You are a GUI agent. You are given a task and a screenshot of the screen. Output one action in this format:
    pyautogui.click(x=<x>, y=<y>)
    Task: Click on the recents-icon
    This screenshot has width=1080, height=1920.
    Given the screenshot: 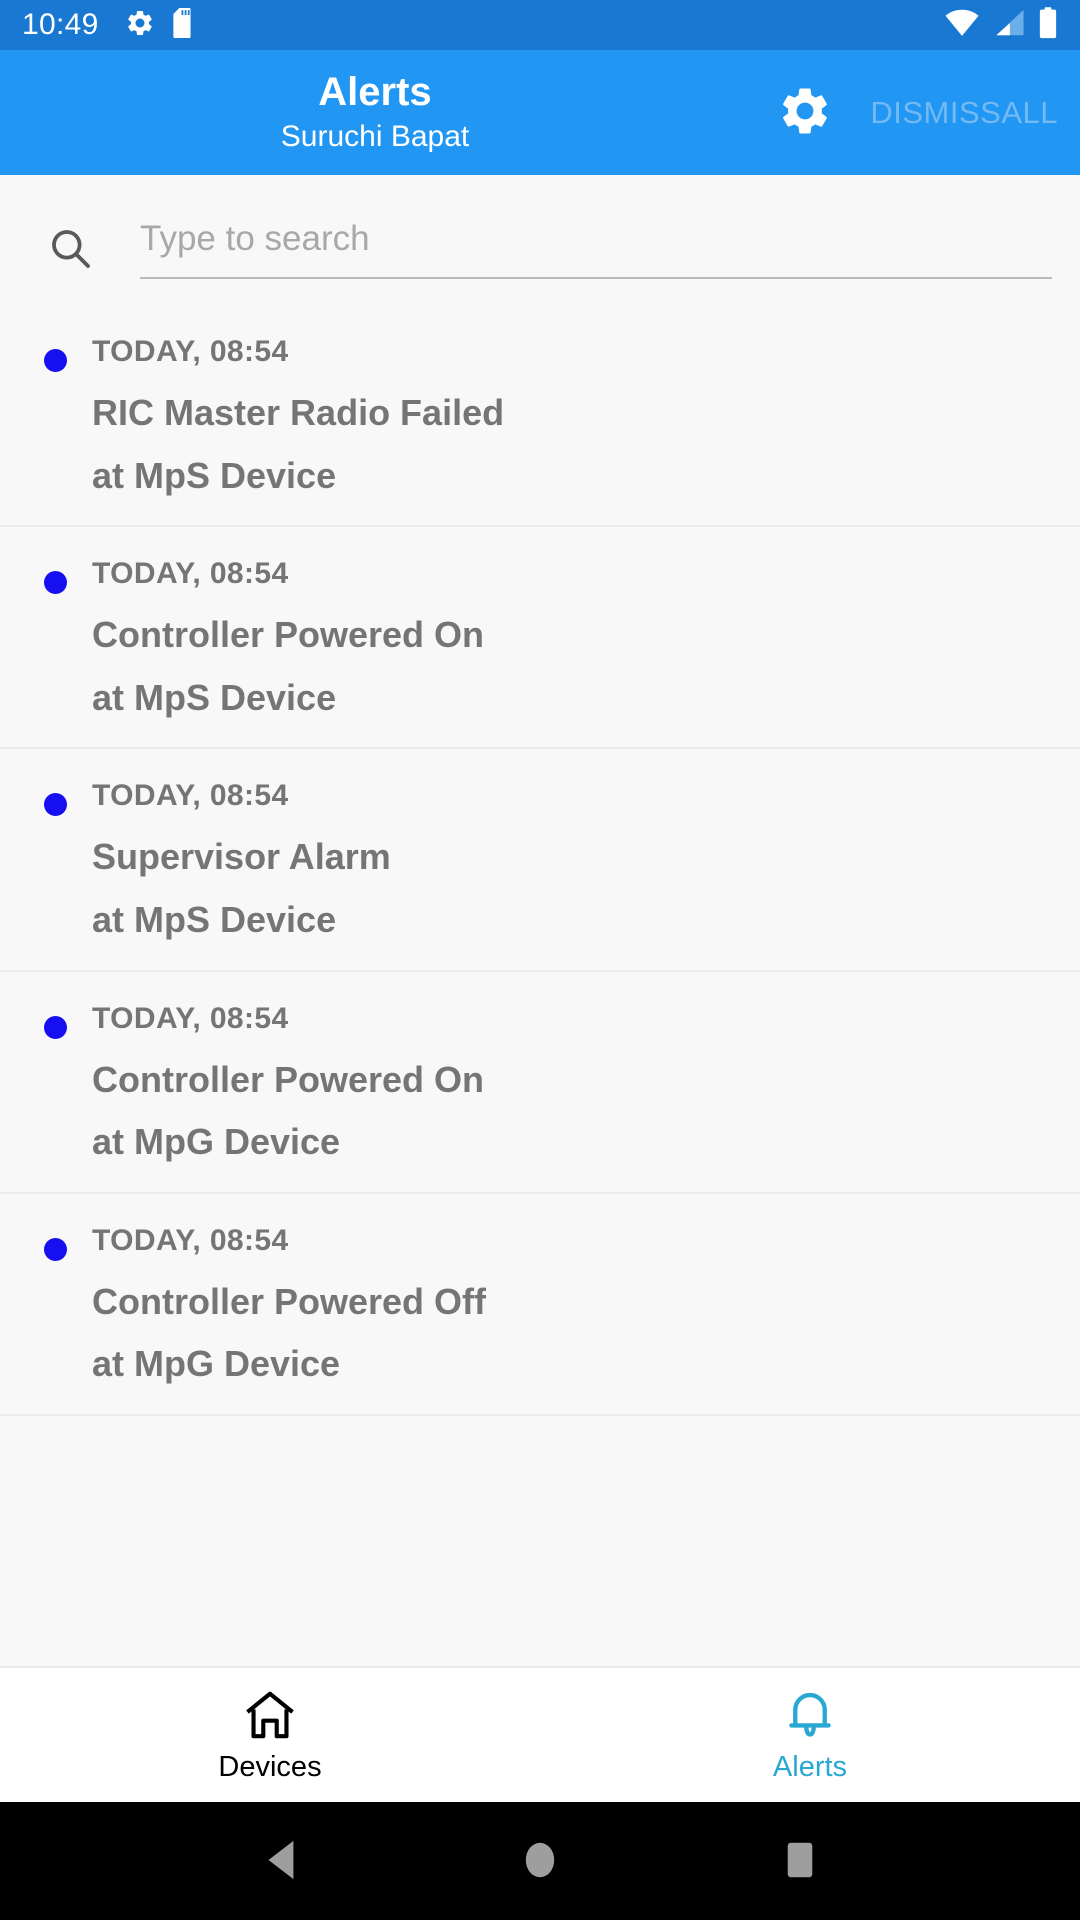 What is the action you would take?
    pyautogui.click(x=800, y=1861)
    